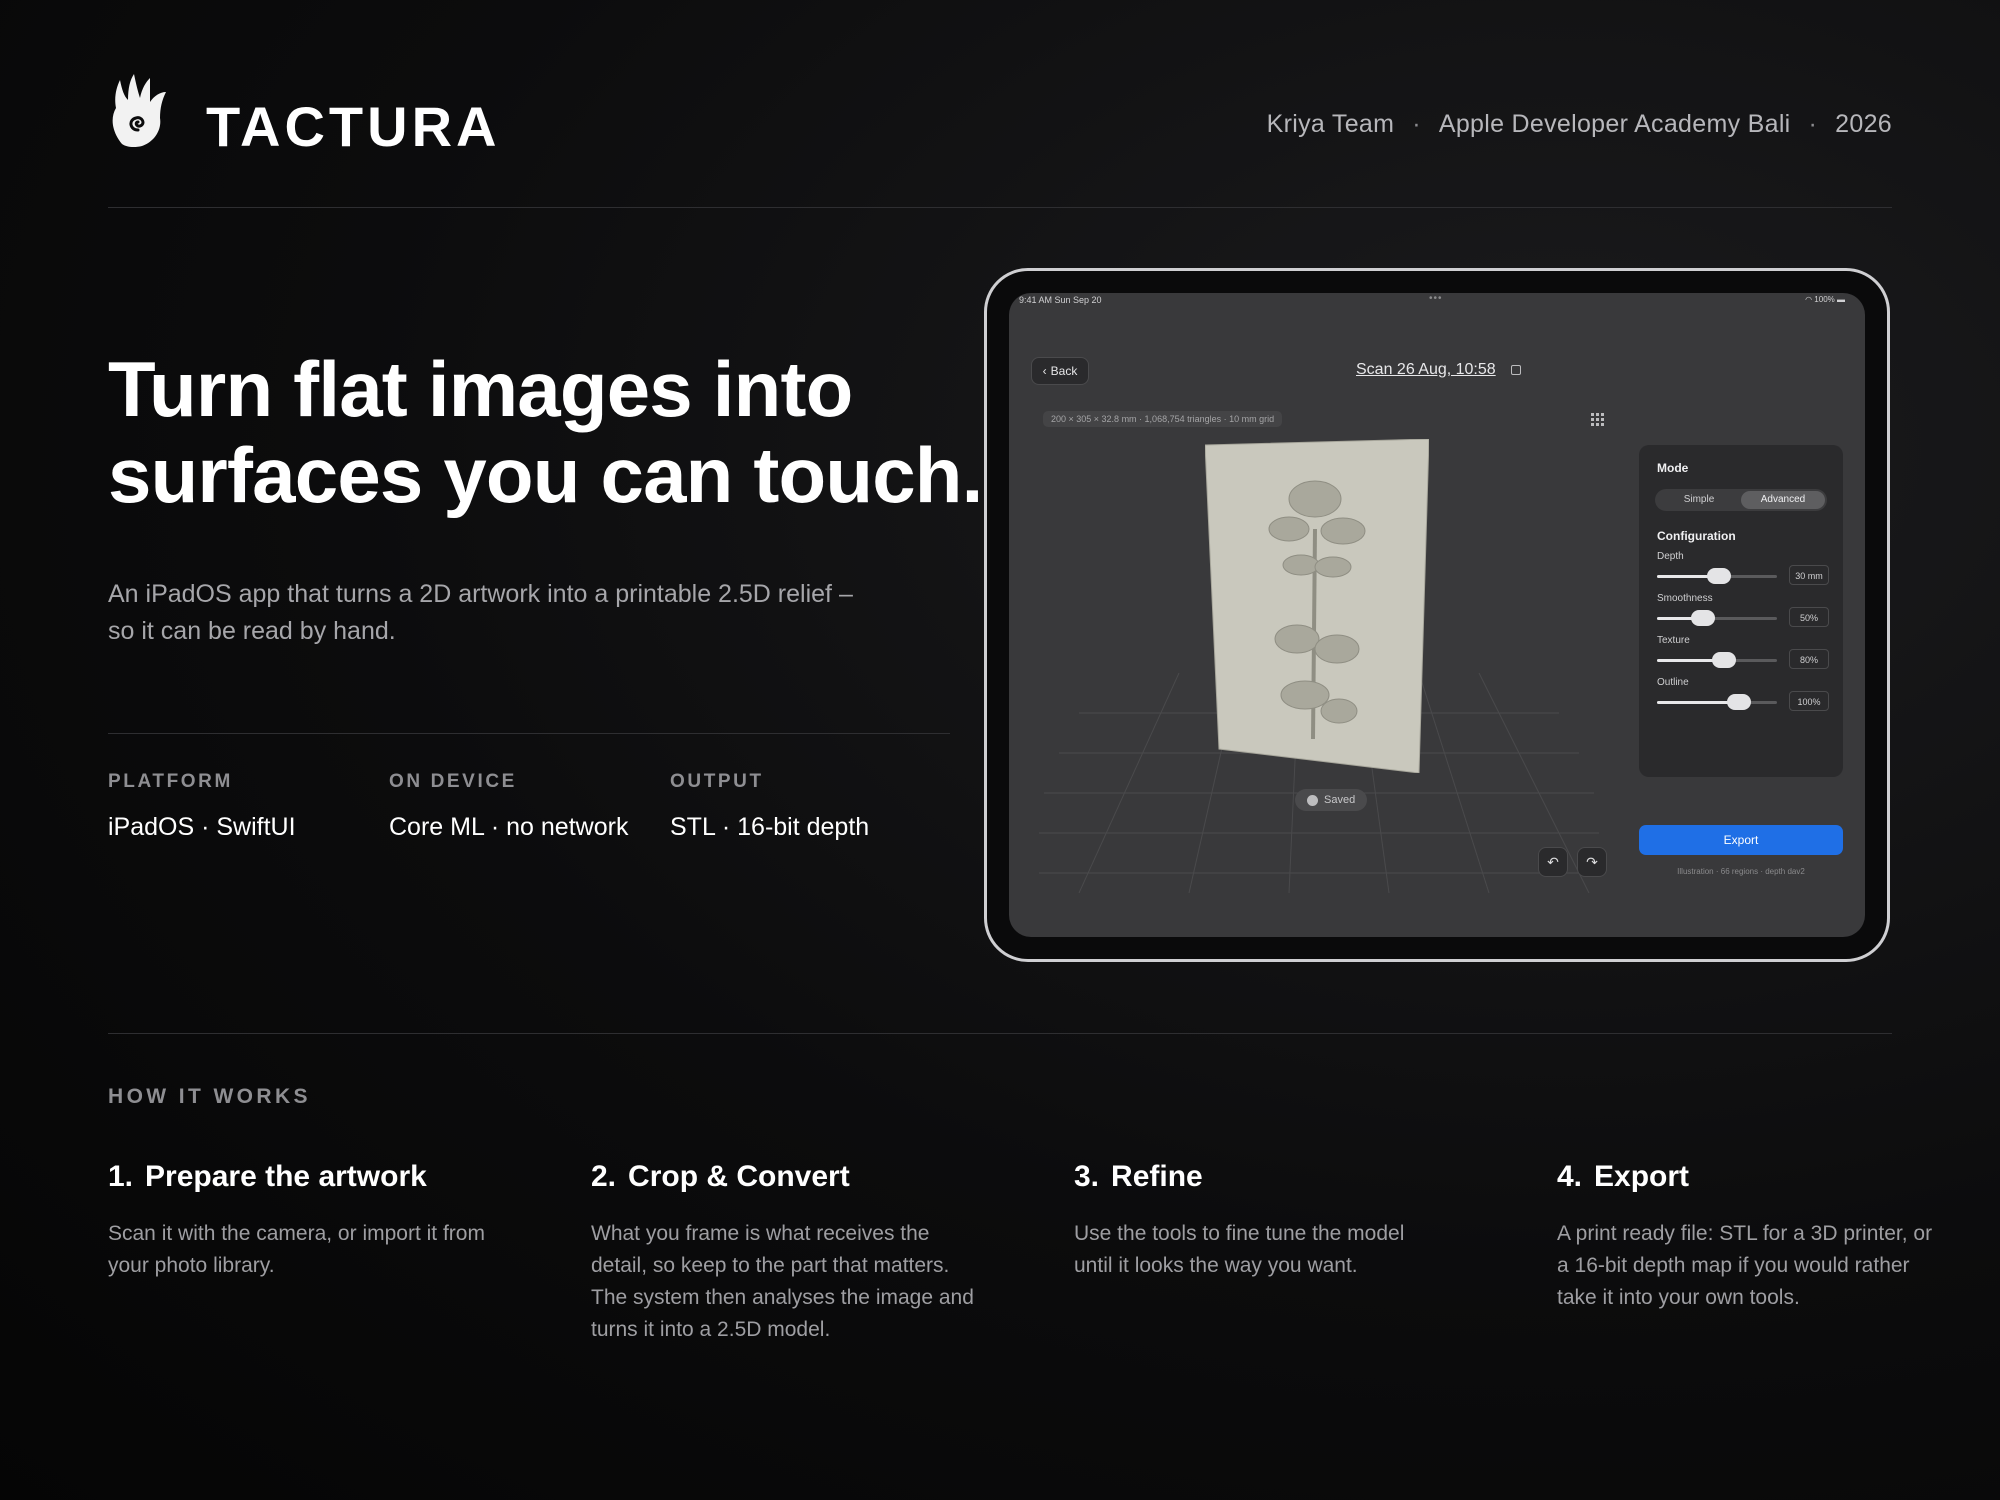 This screenshot has width=2000, height=1500. I want to click on spec-label: ON DEVICE, so click(453, 781).